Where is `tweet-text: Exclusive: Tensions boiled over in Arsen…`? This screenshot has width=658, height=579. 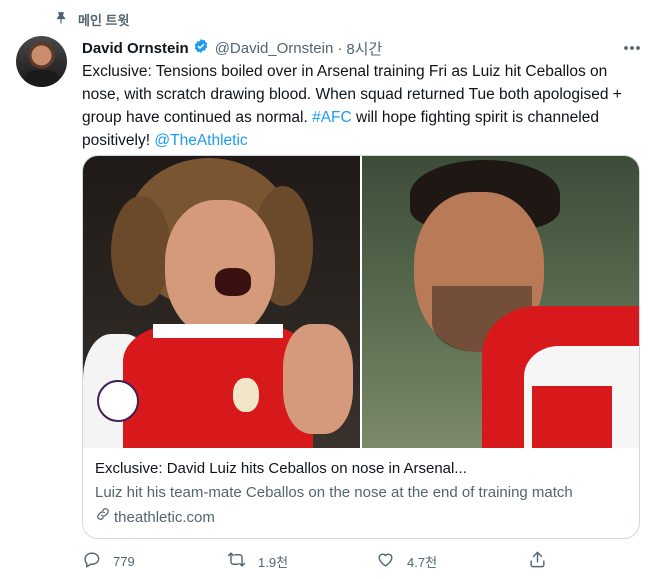 tweet-text: Exclusive: Tensions boiled over in Arsen… is located at coordinates (362, 106).